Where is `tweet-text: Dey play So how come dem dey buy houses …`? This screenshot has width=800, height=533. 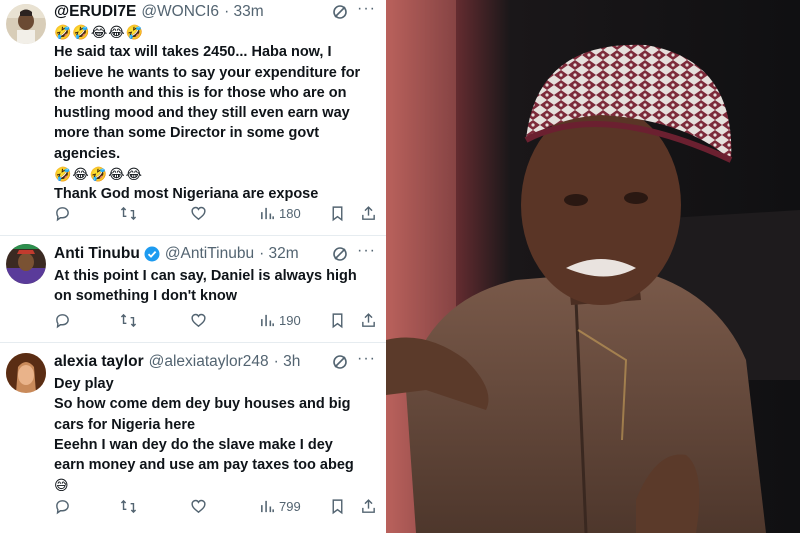 tweet-text: Dey play So how come dem dey buy houses … is located at coordinates (217, 435).